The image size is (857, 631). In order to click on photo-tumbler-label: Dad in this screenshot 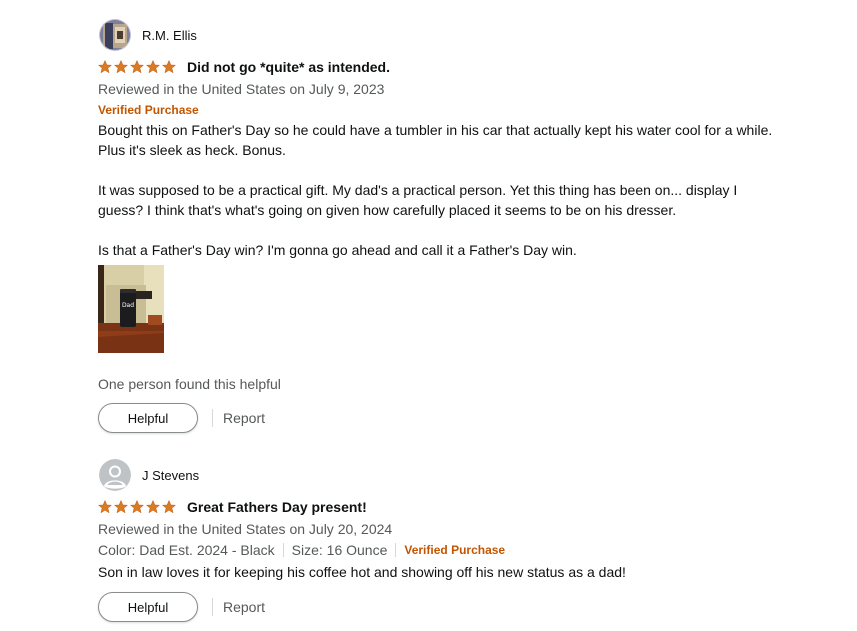, I will do `click(128, 305)`.